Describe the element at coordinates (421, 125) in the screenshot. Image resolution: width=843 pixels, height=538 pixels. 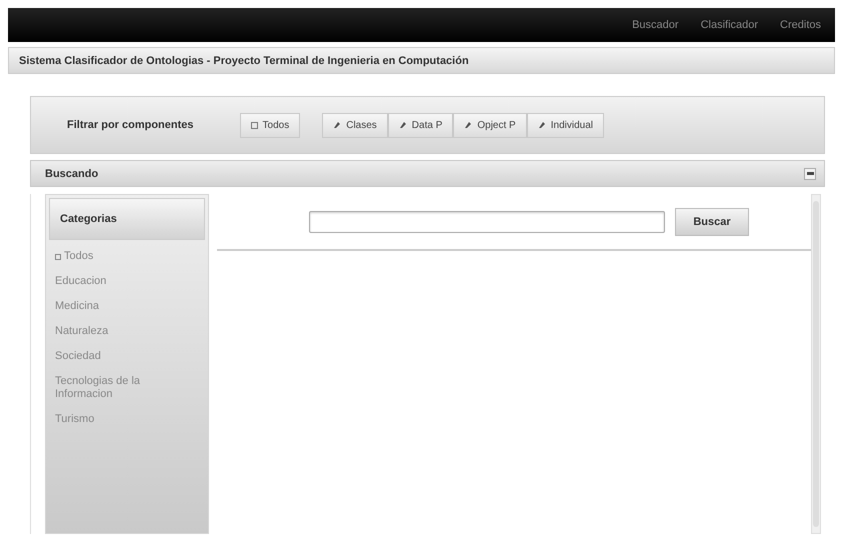
I see `filter-button: Data P` at that location.